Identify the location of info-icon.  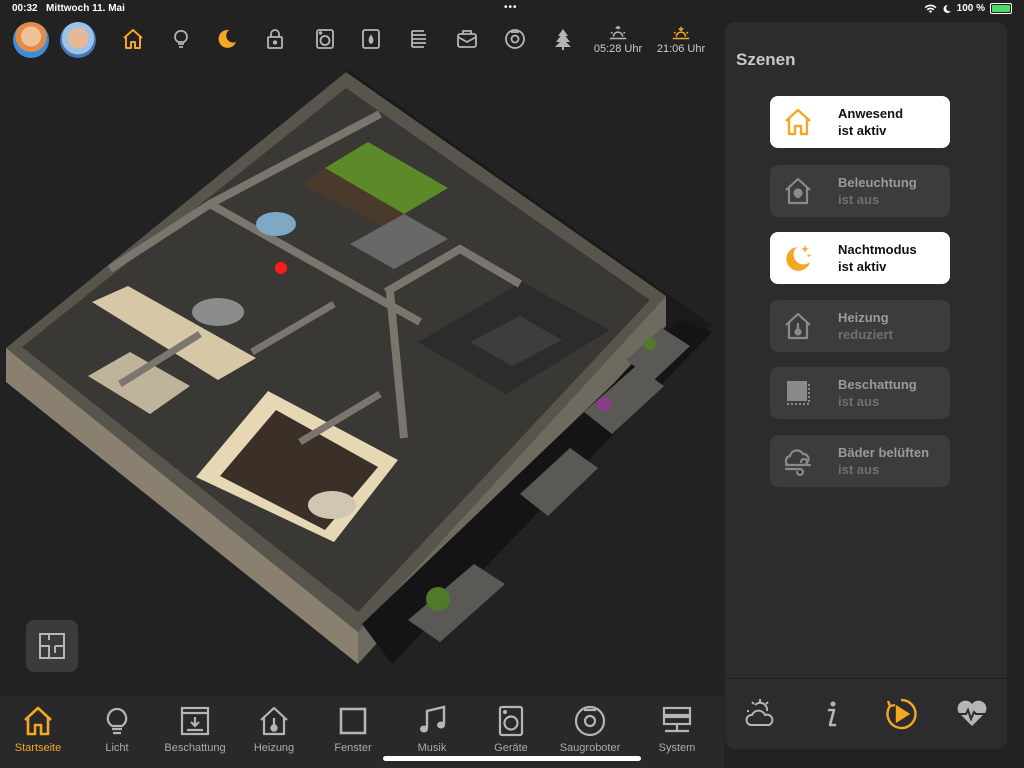
(831, 714).